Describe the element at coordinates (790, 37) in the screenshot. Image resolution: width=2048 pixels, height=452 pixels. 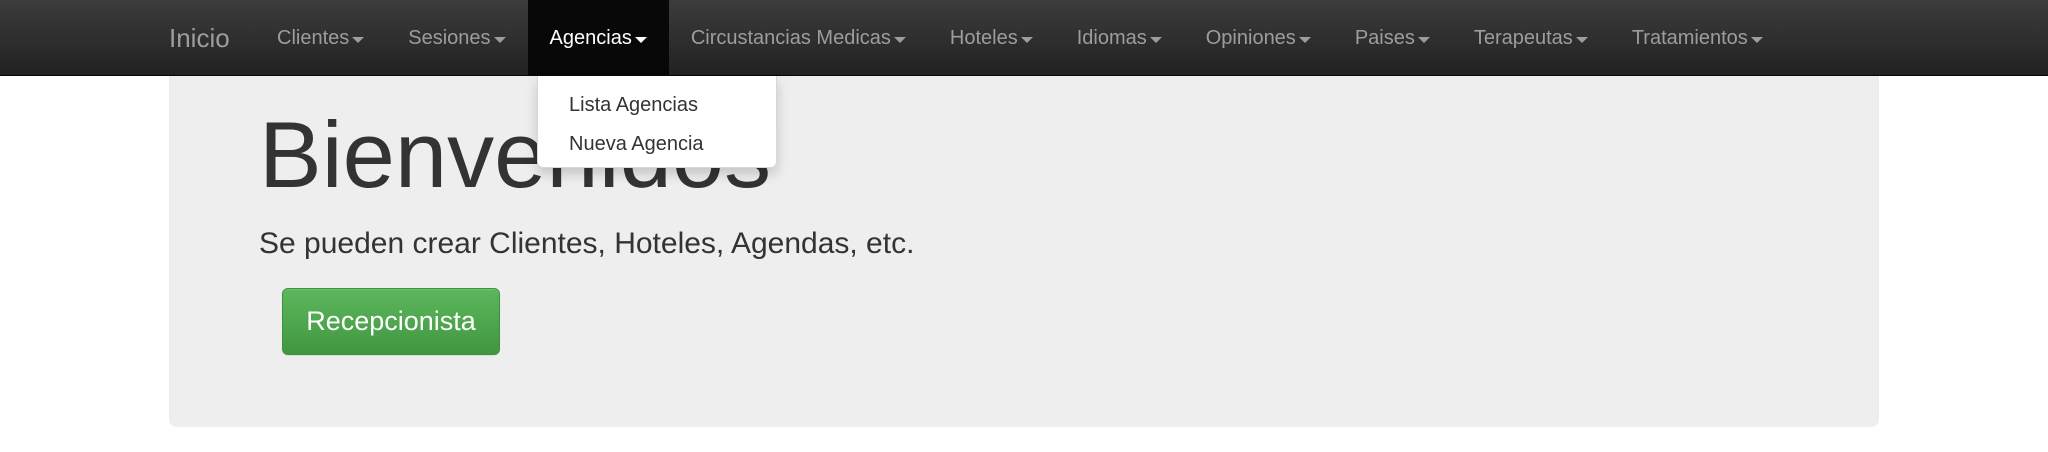
I see `nav-item-label: Circustancias Medicas` at that location.